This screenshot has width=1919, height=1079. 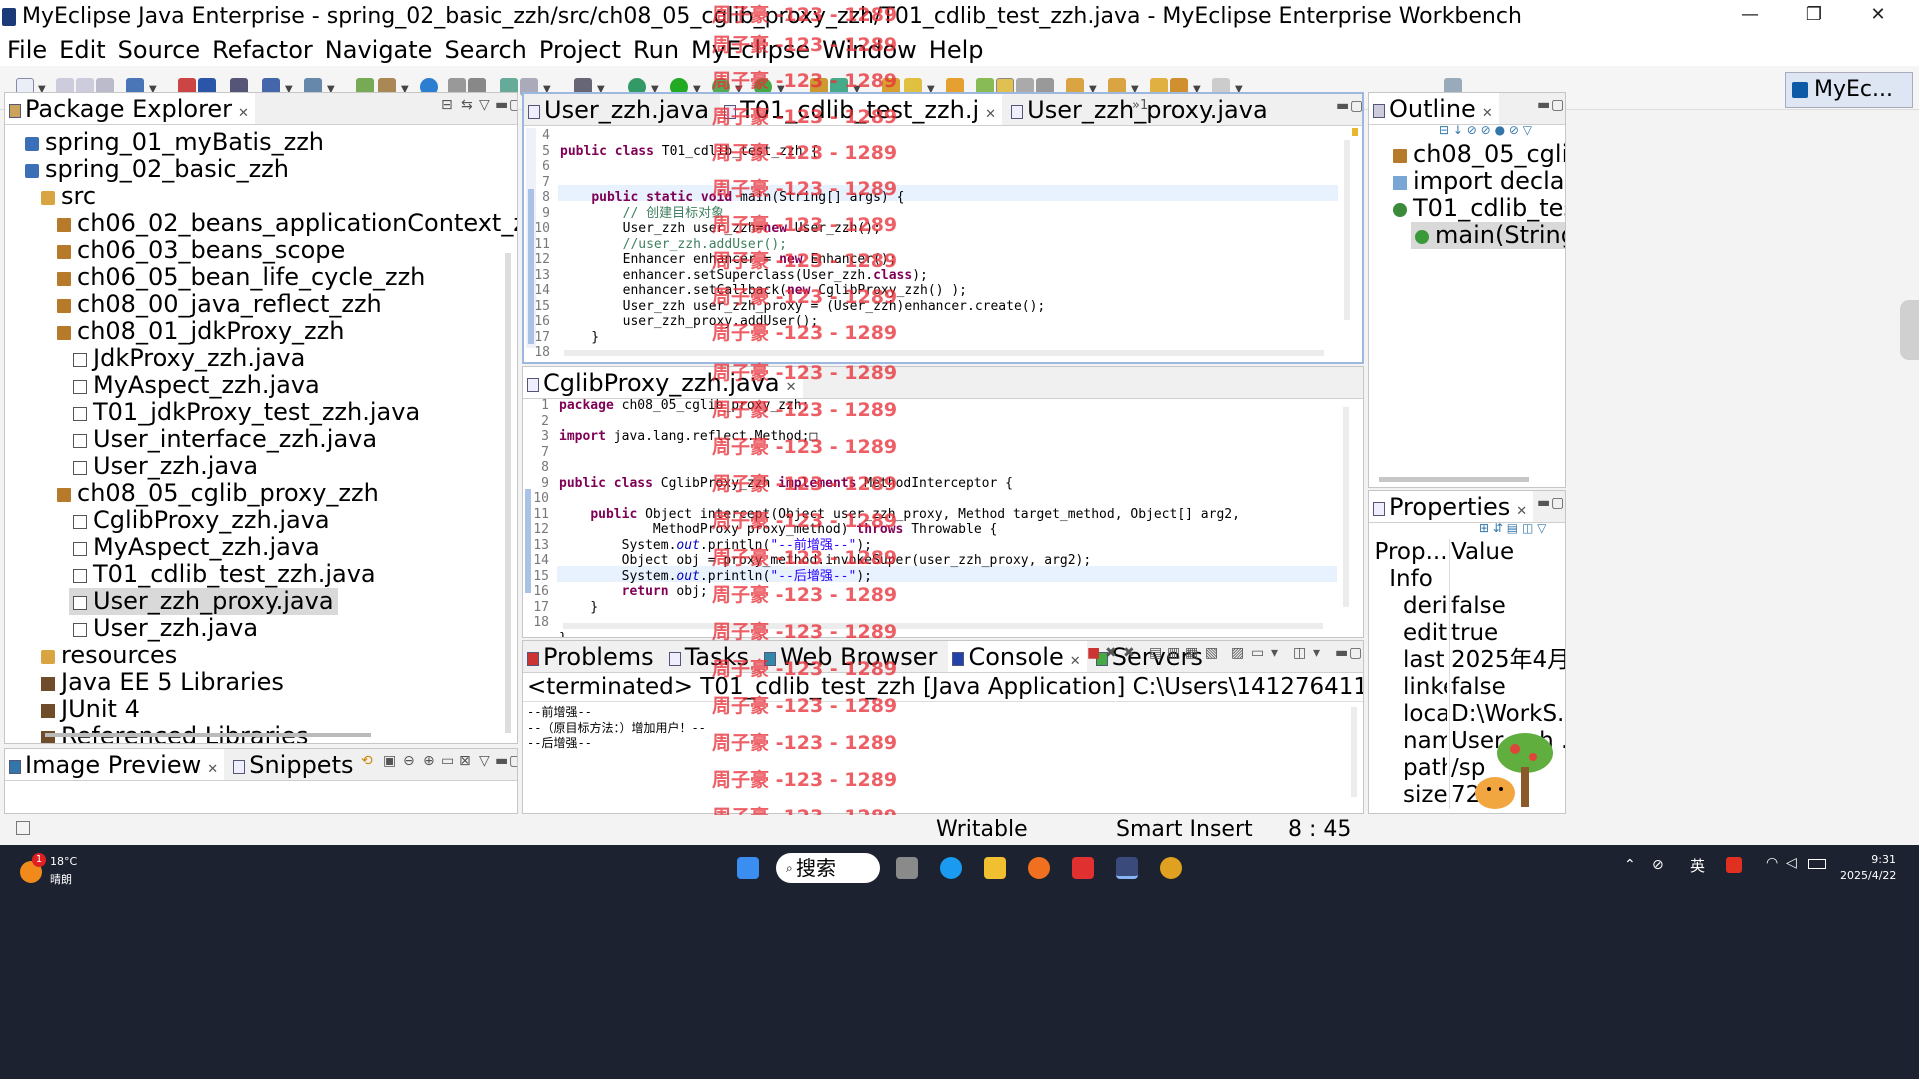 I want to click on tray-app-icon, so click(x=1734, y=865).